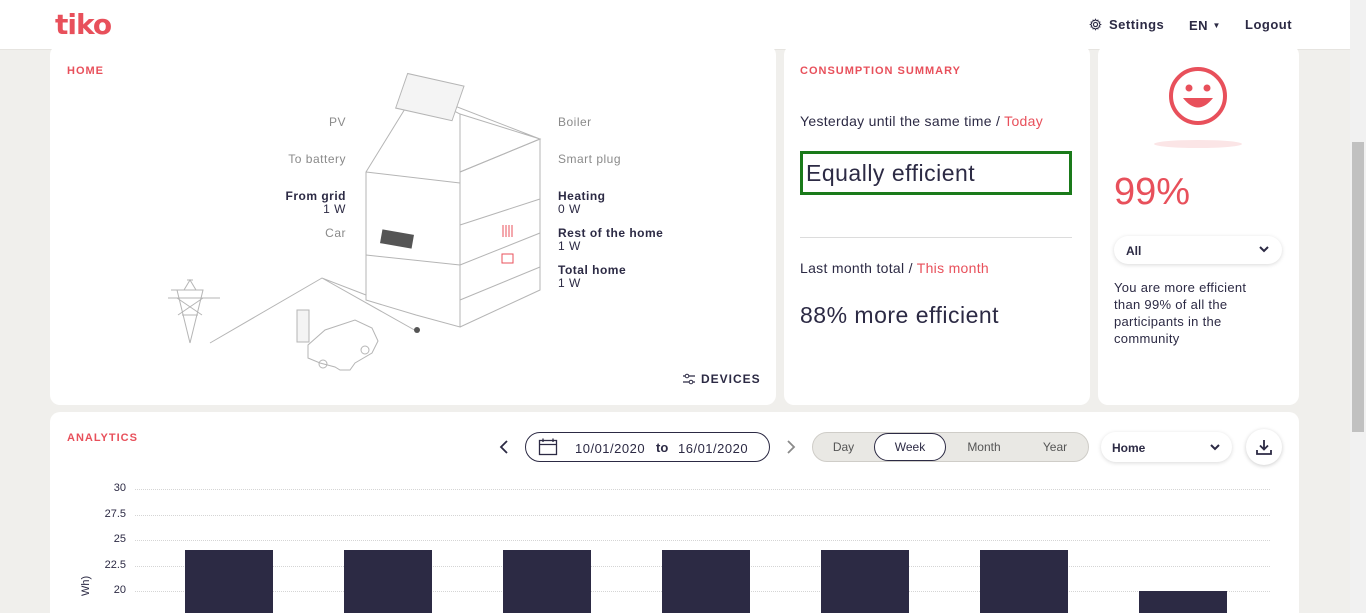  What do you see at coordinates (1129, 448) in the screenshot?
I see `scope-value: Home` at bounding box center [1129, 448].